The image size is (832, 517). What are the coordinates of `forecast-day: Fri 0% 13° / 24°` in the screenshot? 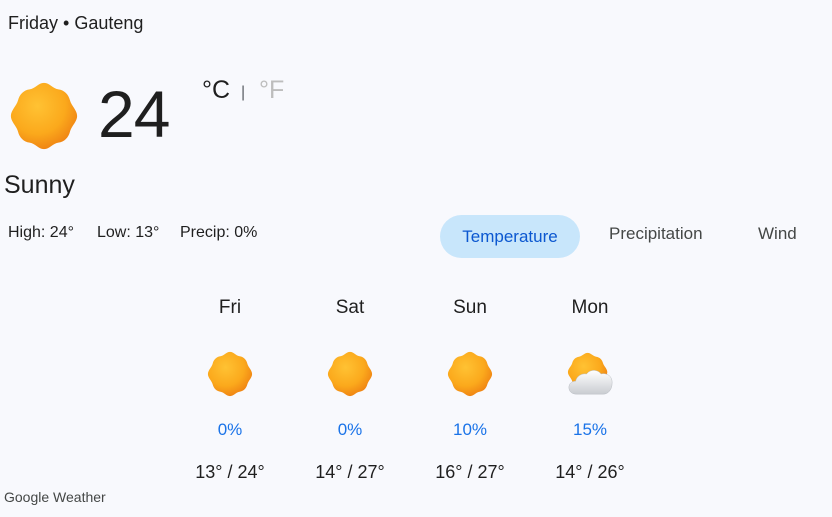 It's located at (230, 389).